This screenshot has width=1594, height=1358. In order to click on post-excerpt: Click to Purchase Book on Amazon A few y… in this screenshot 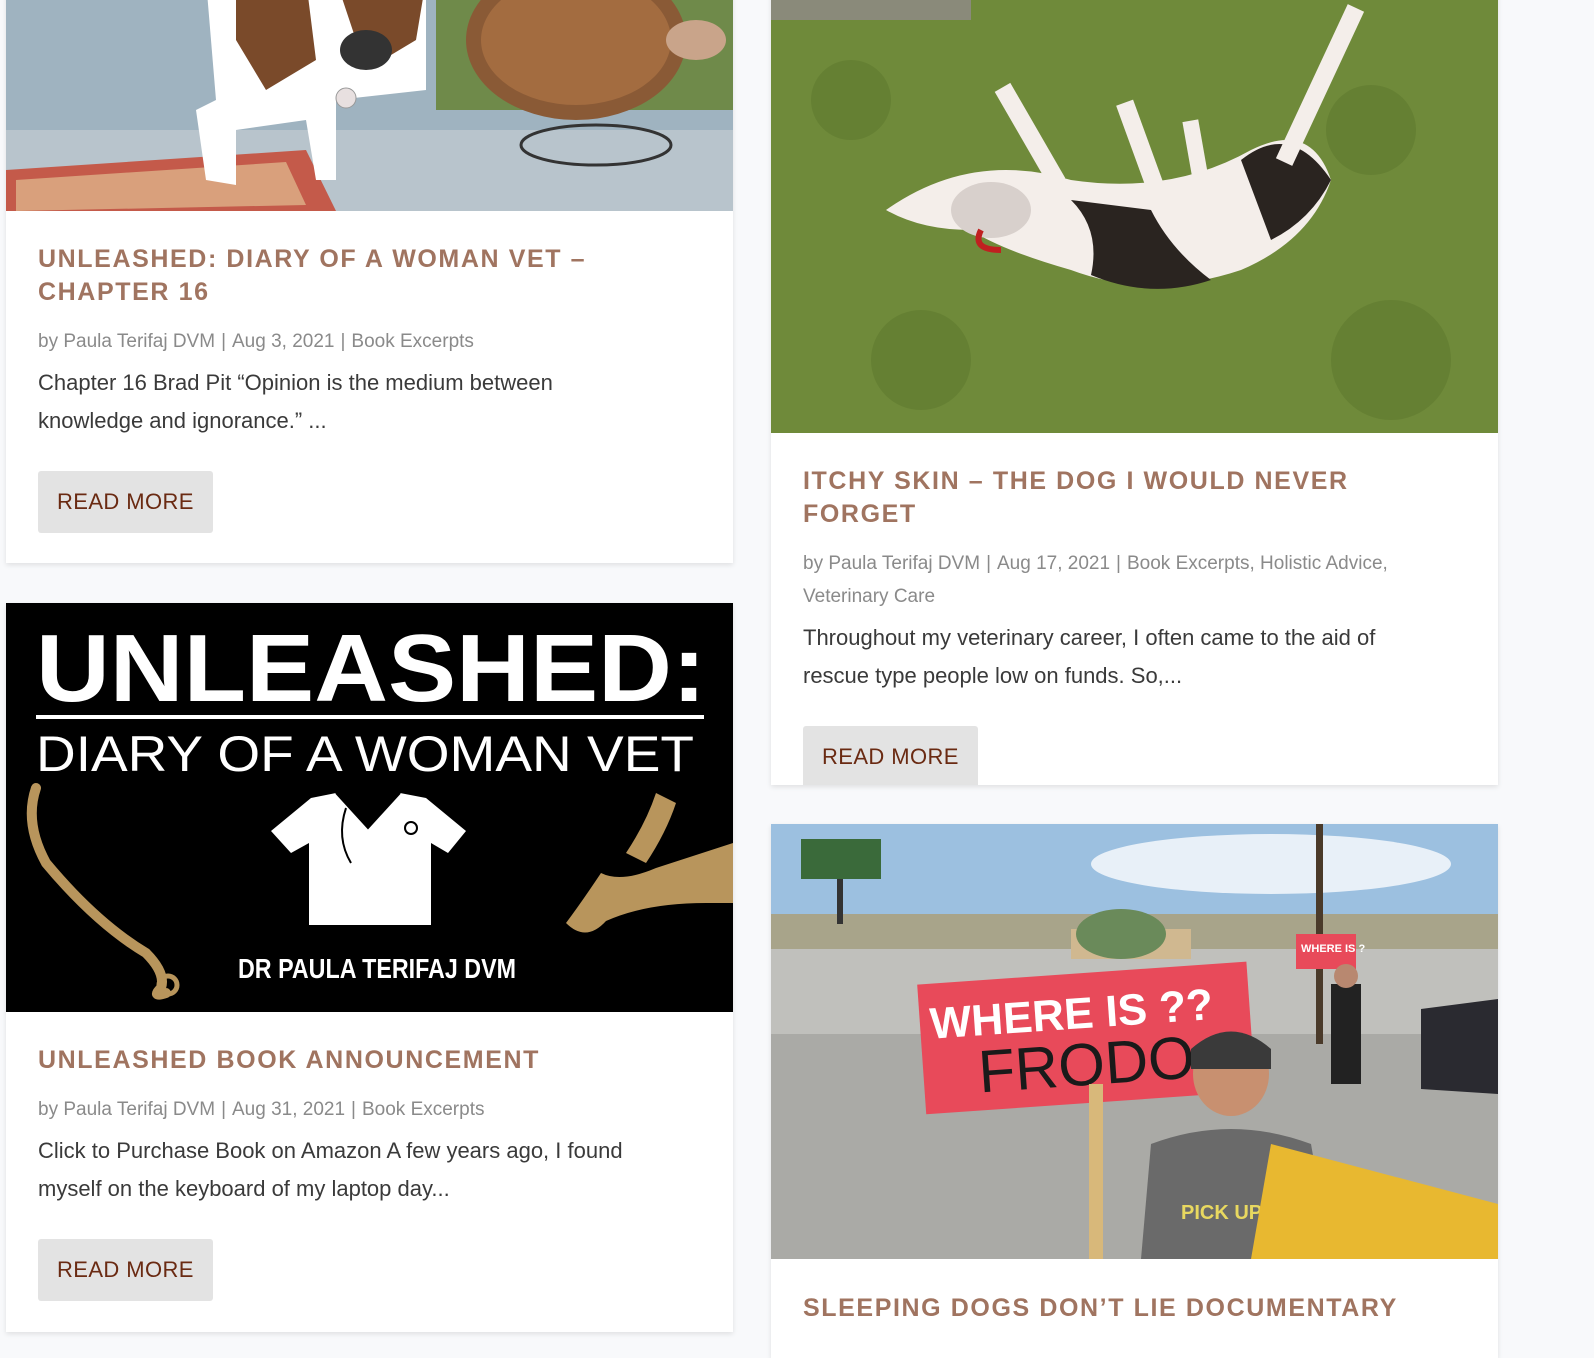, I will do `click(330, 1169)`.